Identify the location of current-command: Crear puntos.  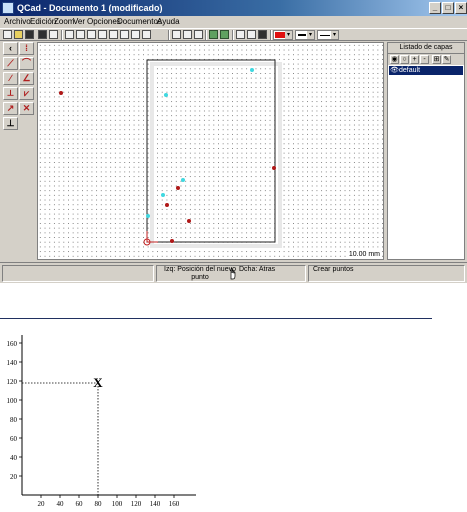
(333, 269).